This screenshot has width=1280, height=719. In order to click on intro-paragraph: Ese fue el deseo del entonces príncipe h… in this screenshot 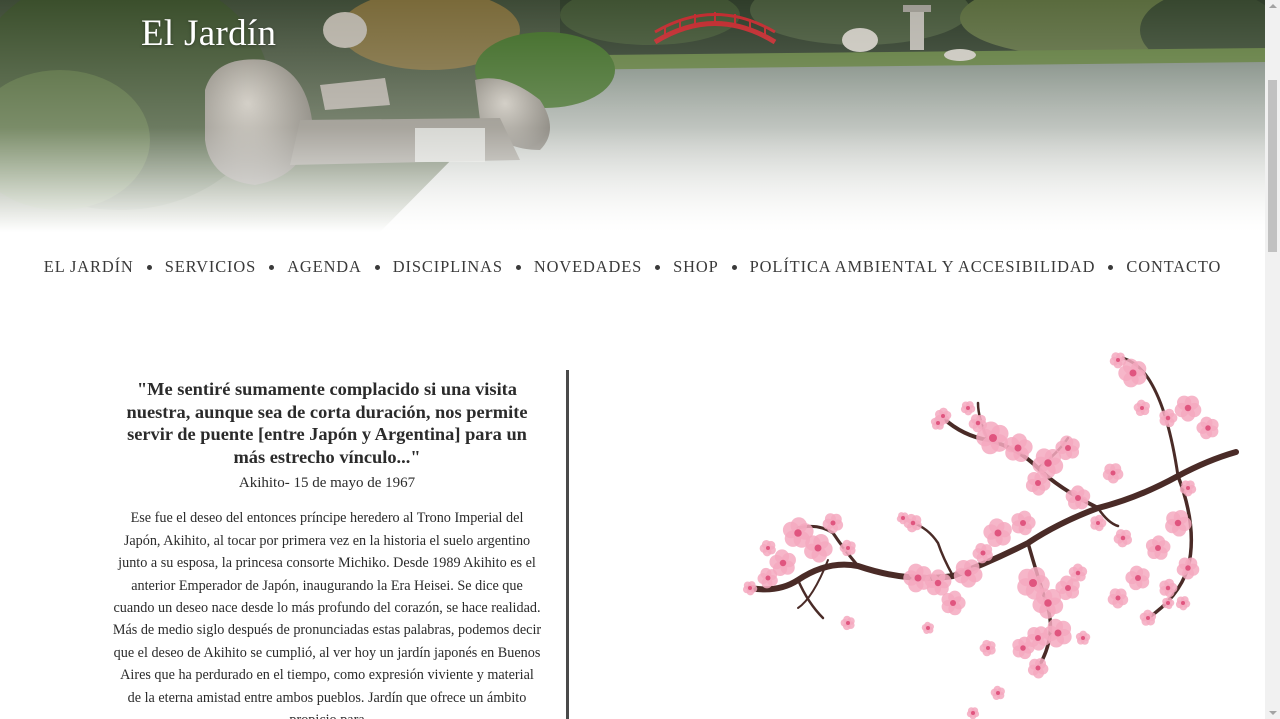, I will do `click(327, 614)`.